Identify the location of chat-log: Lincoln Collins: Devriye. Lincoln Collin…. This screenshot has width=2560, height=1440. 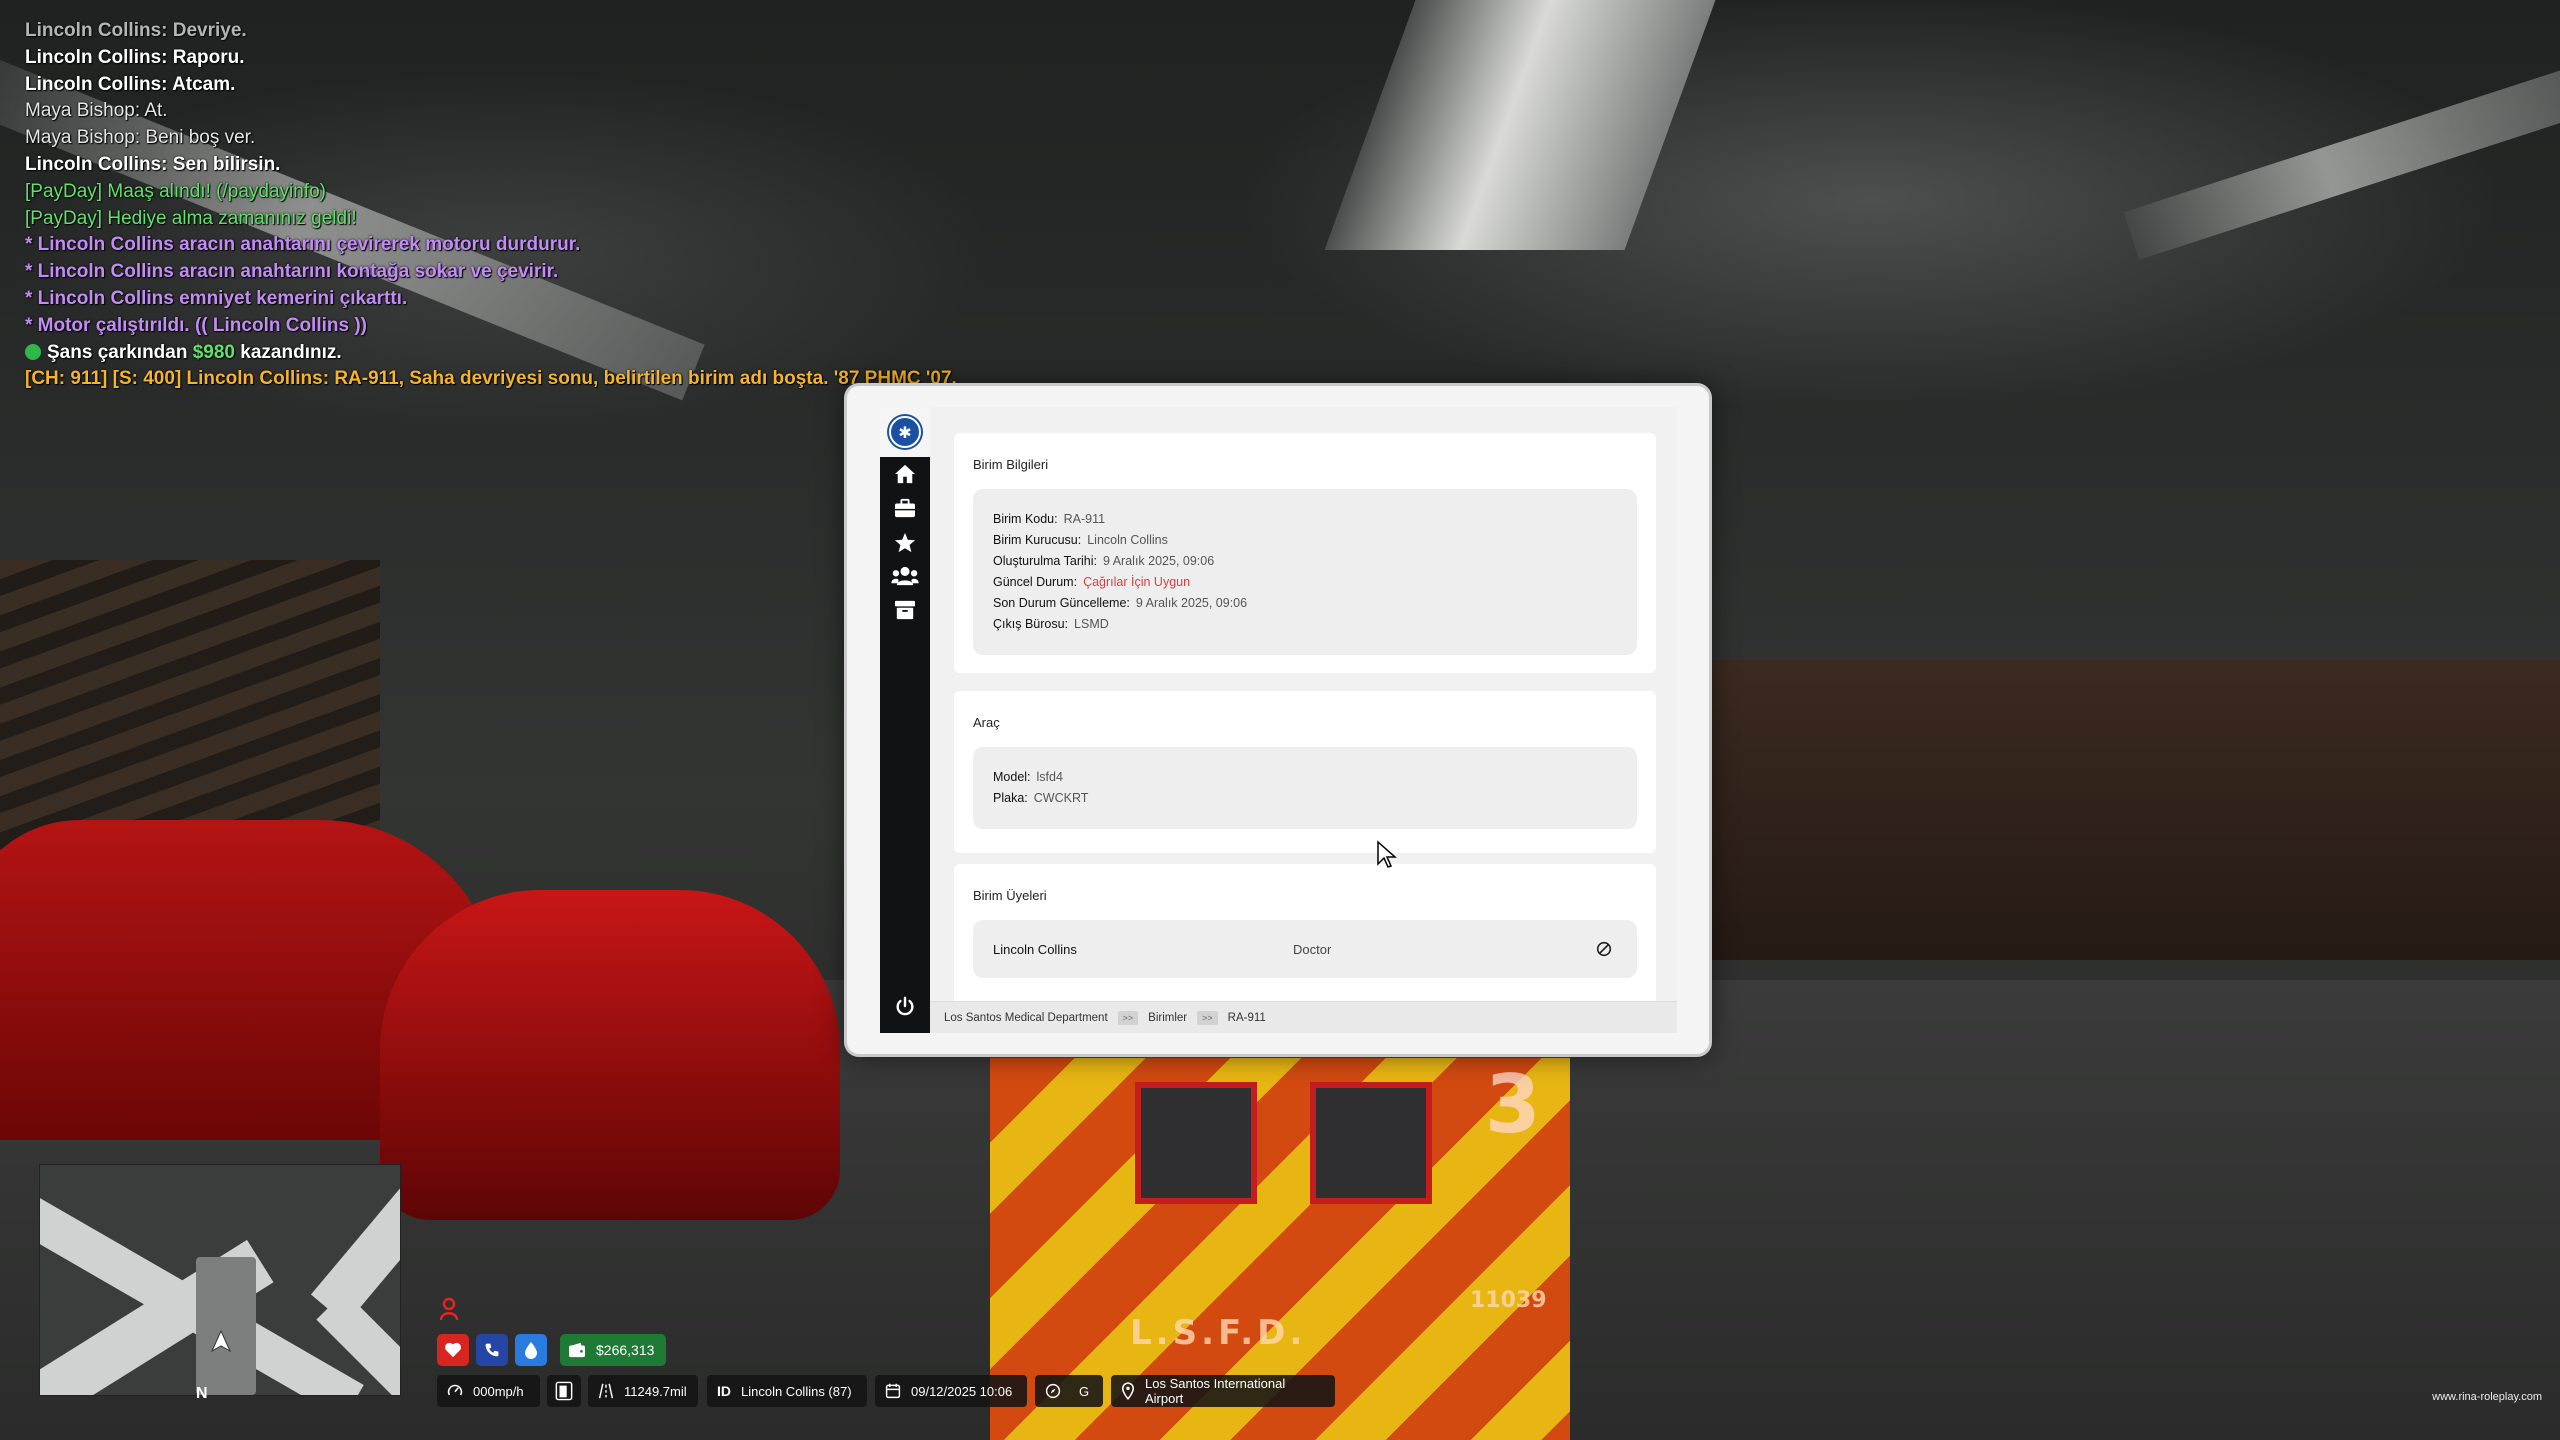
(525, 205).